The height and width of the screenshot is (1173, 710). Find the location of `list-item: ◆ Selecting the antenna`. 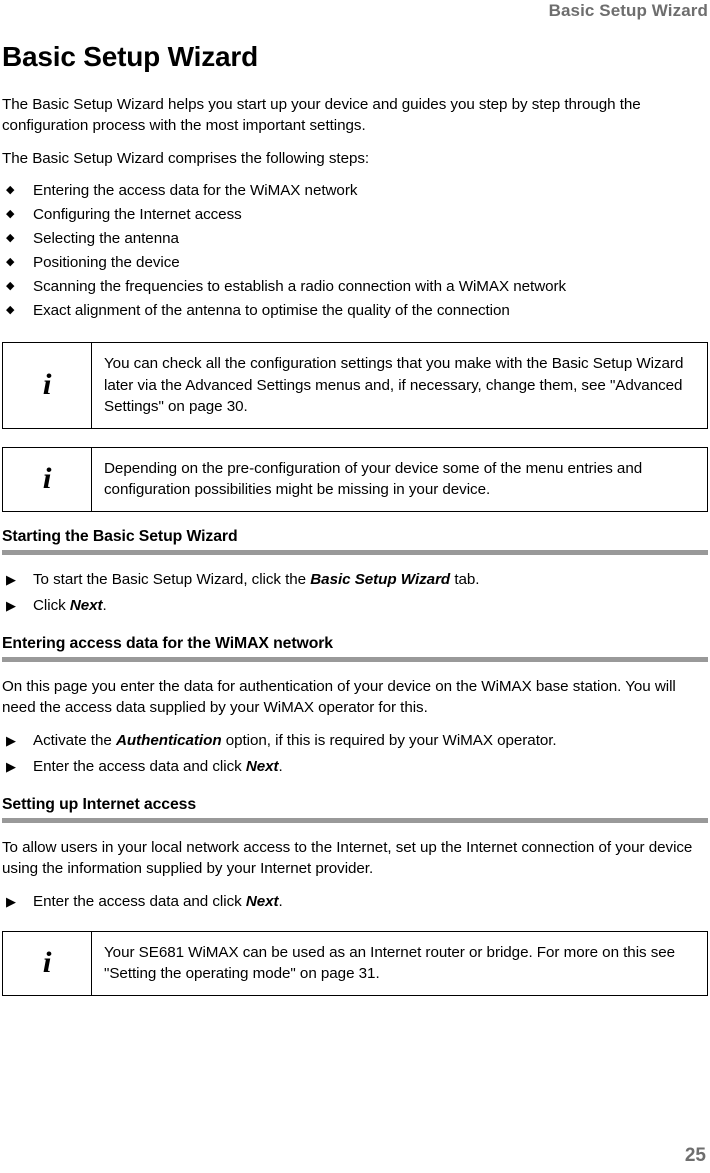

list-item: ◆ Selecting the antenna is located at coordinates (355, 238).